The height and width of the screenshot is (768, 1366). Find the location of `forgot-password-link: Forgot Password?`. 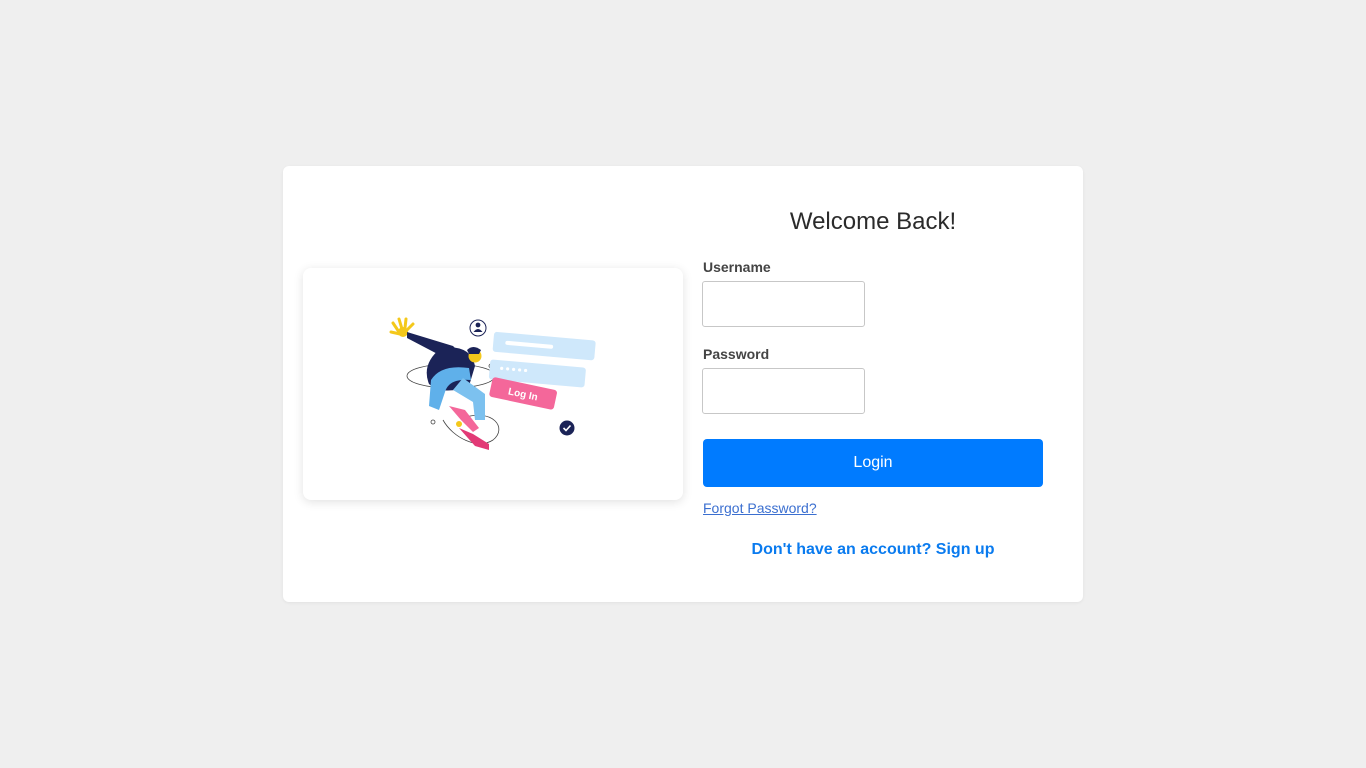

forgot-password-link: Forgot Password? is located at coordinates (760, 508).